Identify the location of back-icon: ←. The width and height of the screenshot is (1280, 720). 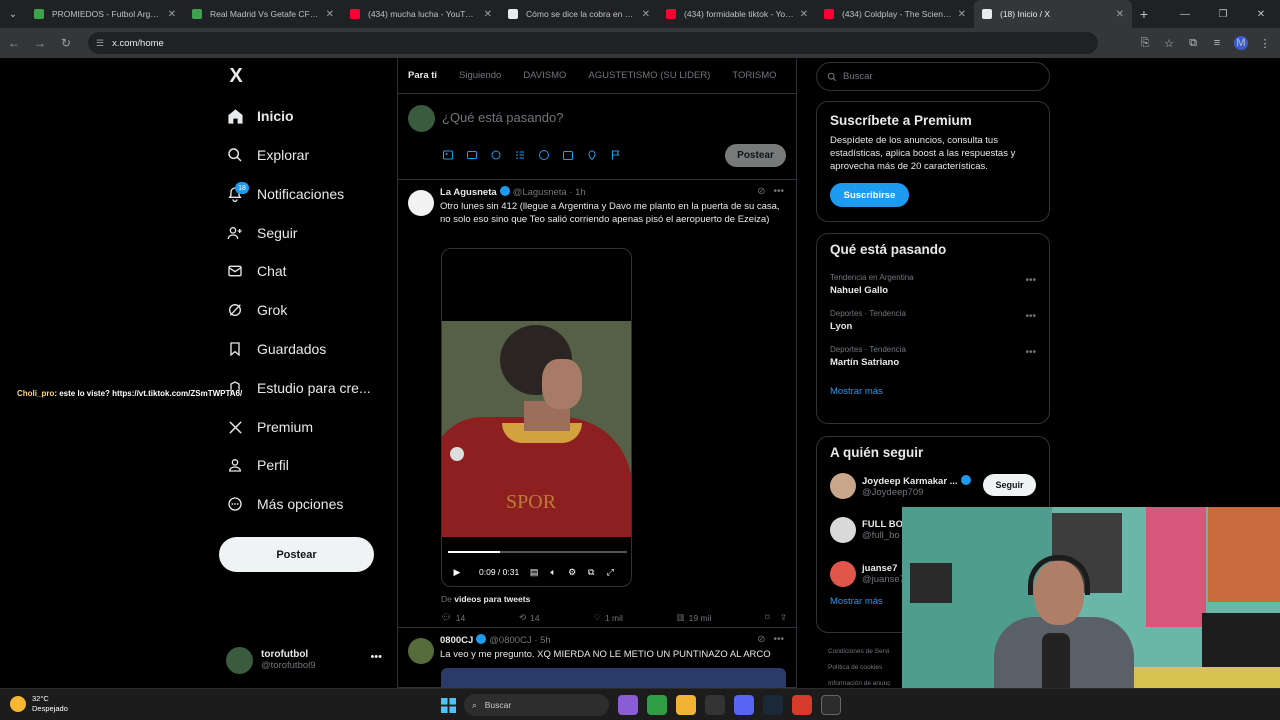
(14, 43).